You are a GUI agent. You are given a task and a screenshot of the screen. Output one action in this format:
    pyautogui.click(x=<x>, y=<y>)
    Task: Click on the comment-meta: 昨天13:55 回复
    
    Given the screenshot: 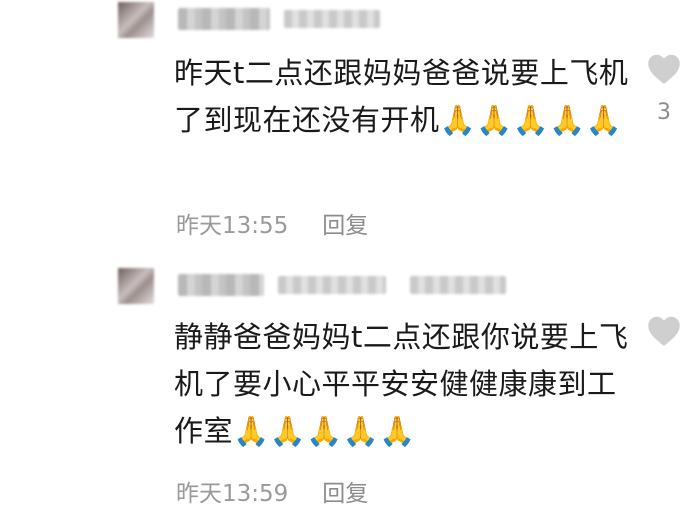 What is the action you would take?
    pyautogui.click(x=272, y=223)
    